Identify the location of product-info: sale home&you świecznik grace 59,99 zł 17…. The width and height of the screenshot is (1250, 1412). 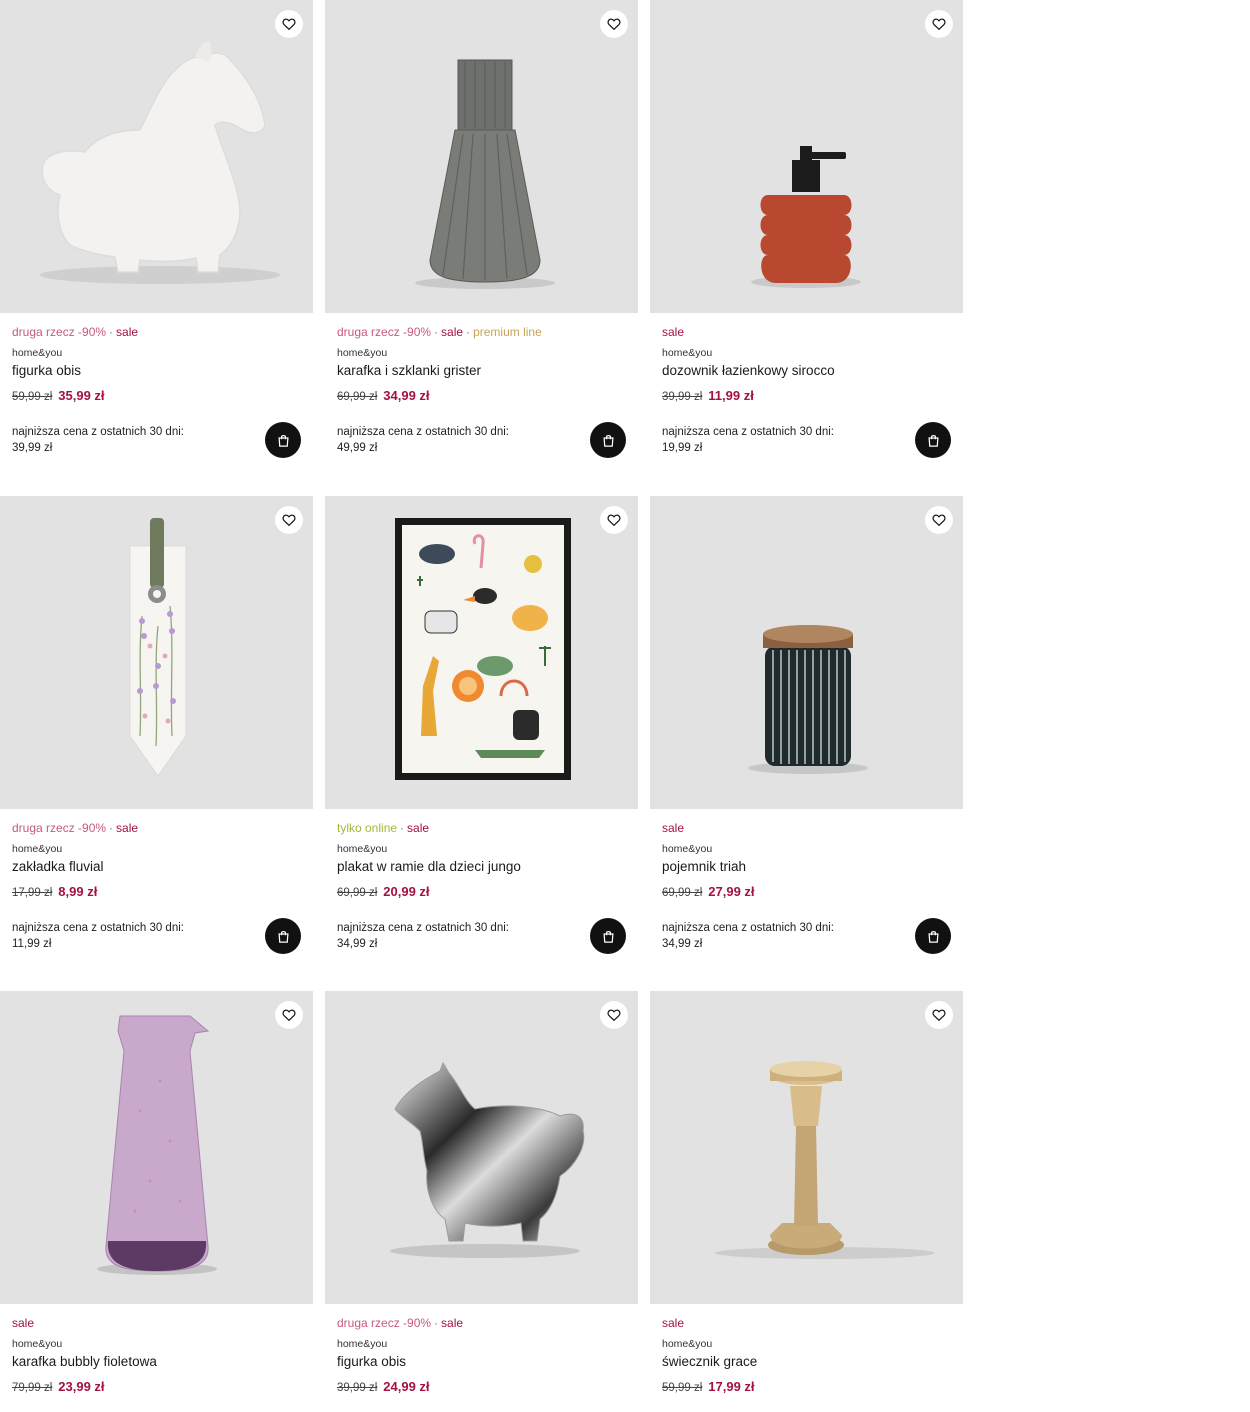
(806, 1355).